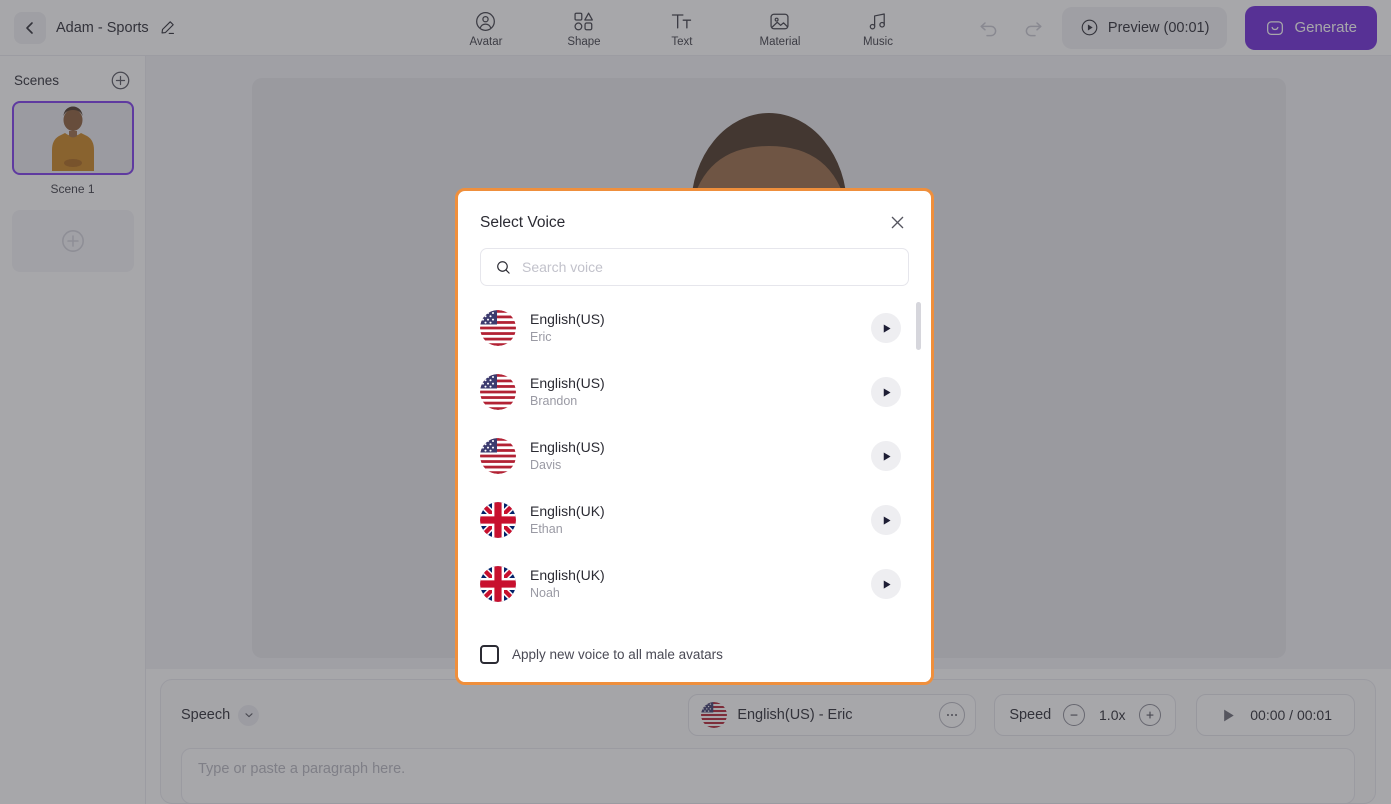 This screenshot has height=804, width=1391. Describe the element at coordinates (554, 401) in the screenshot. I see `voice-name: Brandon` at that location.